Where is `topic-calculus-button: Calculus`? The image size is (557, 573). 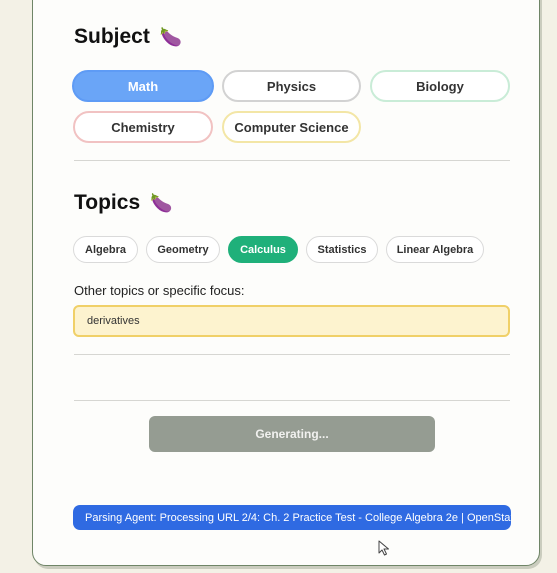 topic-calculus-button: Calculus is located at coordinates (263, 249).